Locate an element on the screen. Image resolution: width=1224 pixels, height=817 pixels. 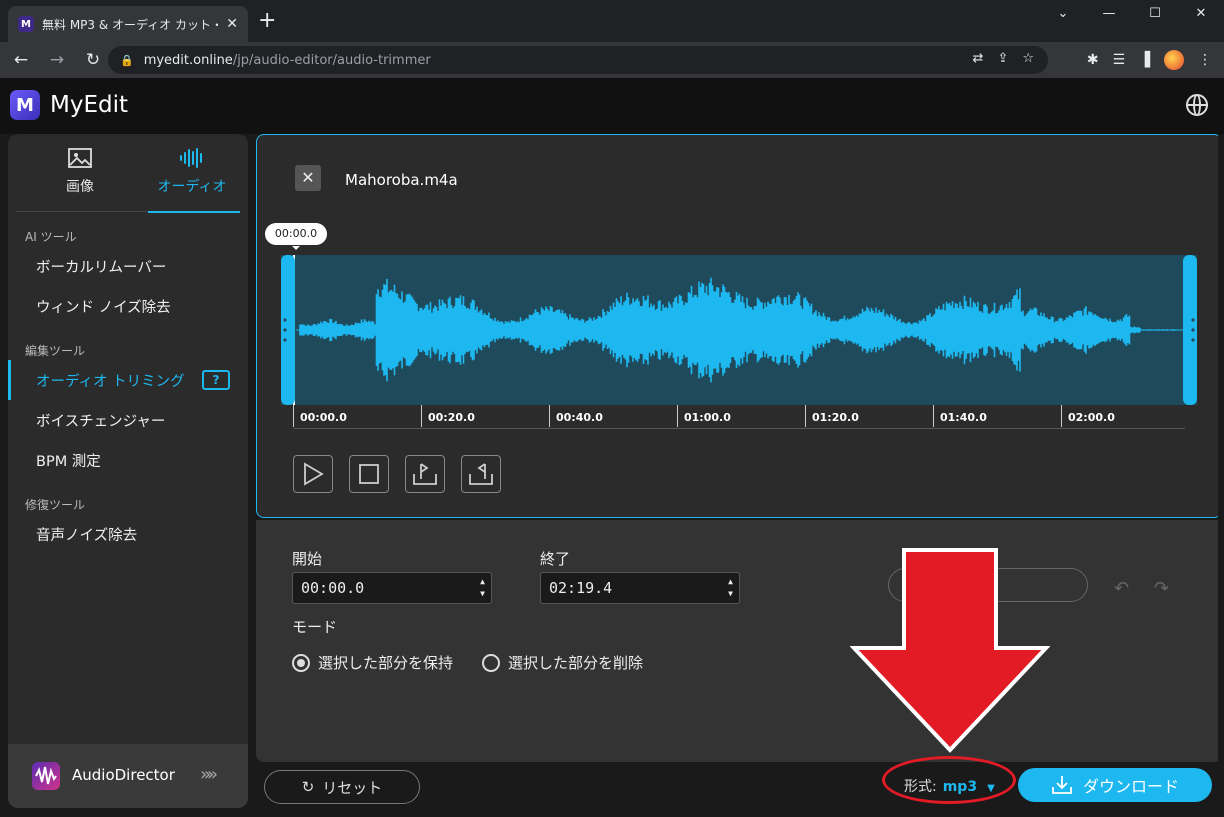
page-scrollbar is located at coordinates (1221, 471).